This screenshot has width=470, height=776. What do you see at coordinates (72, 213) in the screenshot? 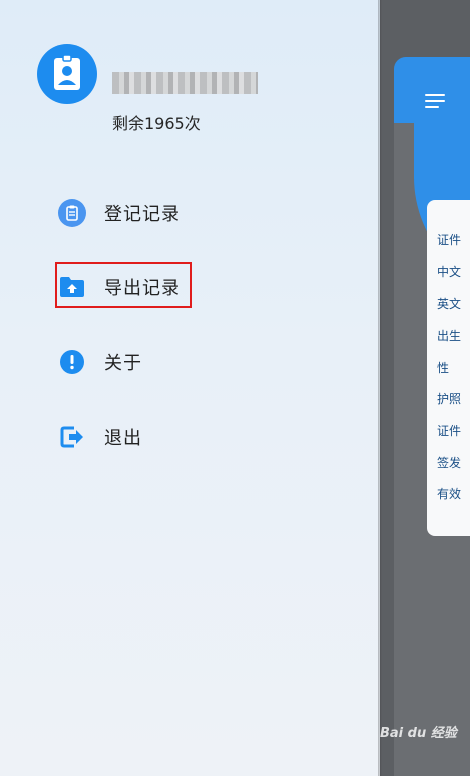
I see `clipboard-icon` at bounding box center [72, 213].